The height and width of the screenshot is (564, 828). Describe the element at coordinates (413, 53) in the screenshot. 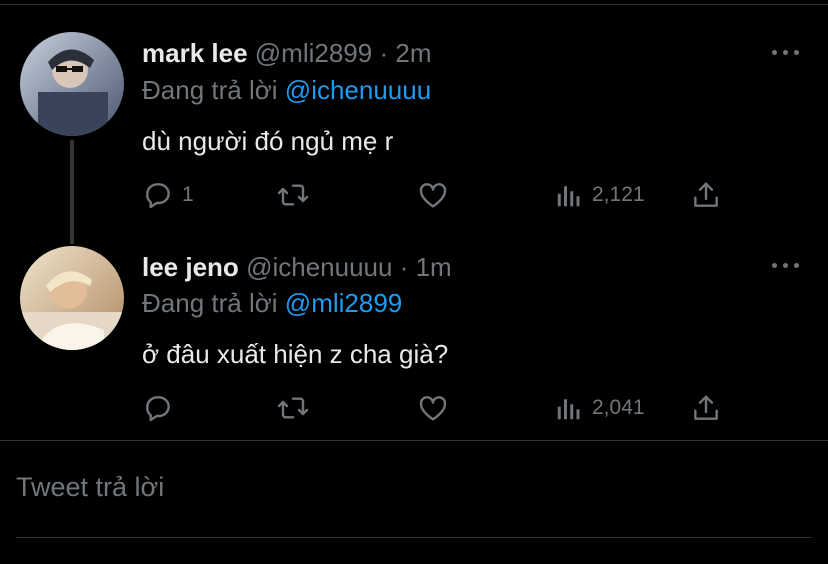

I see `timestamp: 2m` at that location.